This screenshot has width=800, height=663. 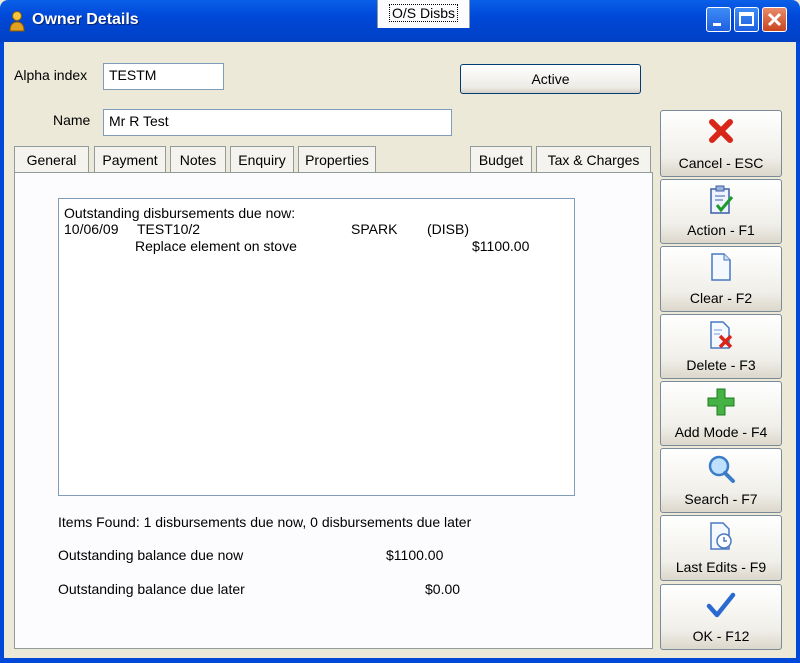 I want to click on search-button: Search - F7, so click(x=721, y=480).